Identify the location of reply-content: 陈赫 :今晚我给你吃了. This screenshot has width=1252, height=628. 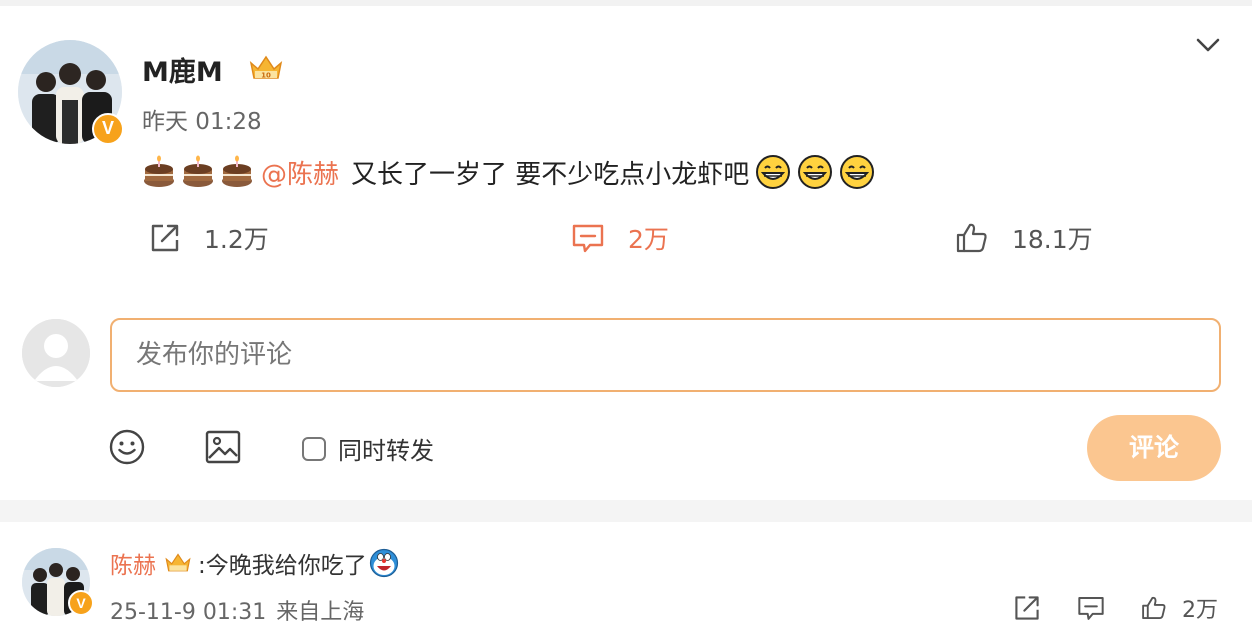
(254, 563).